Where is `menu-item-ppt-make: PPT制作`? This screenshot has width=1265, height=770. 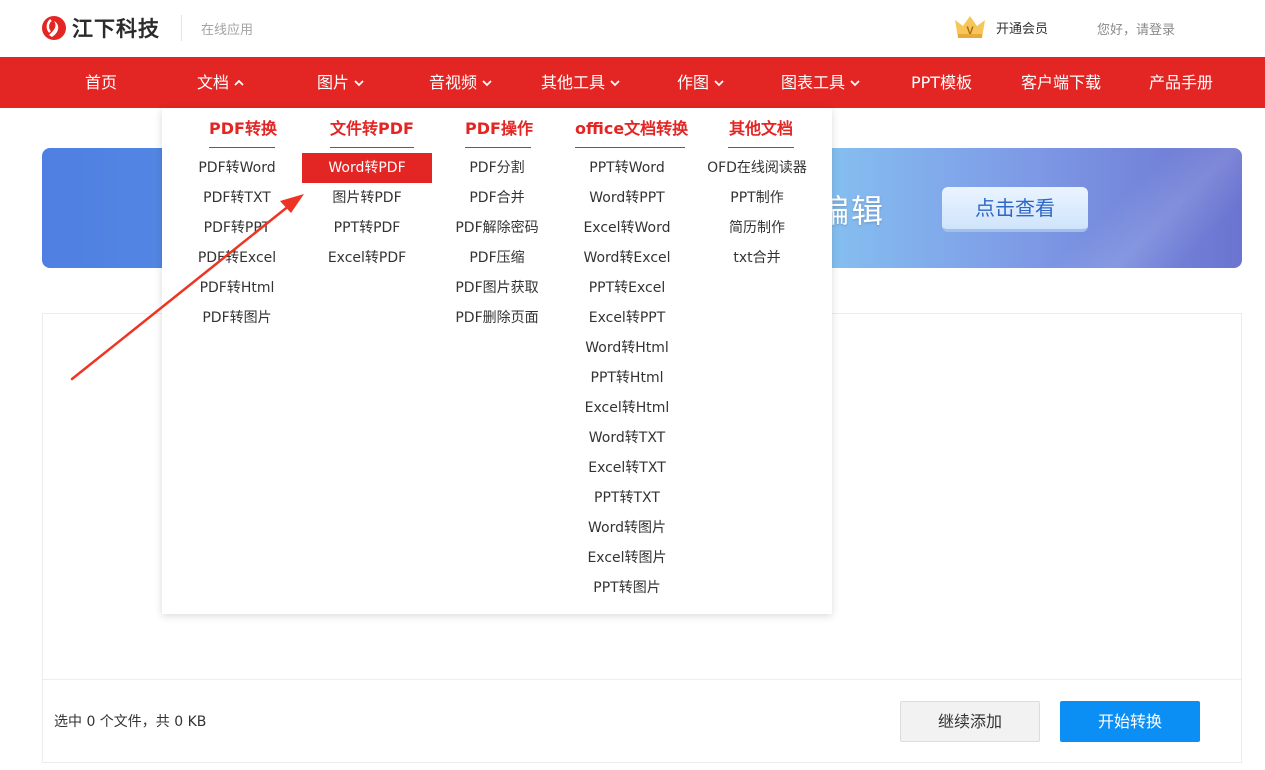 menu-item-ppt-make: PPT制作 is located at coordinates (757, 198).